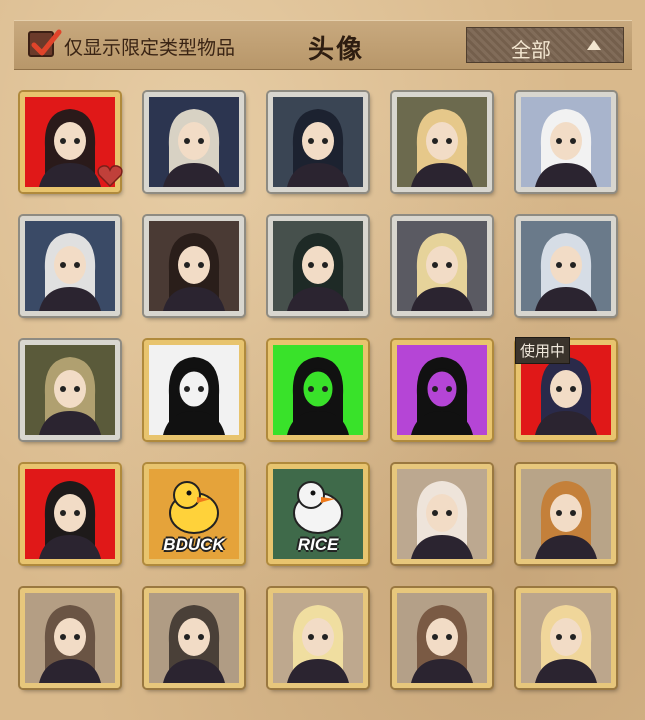 Image resolution: width=645 pixels, height=720 pixels. I want to click on portrait-pale-doll-icon, so click(442, 514).